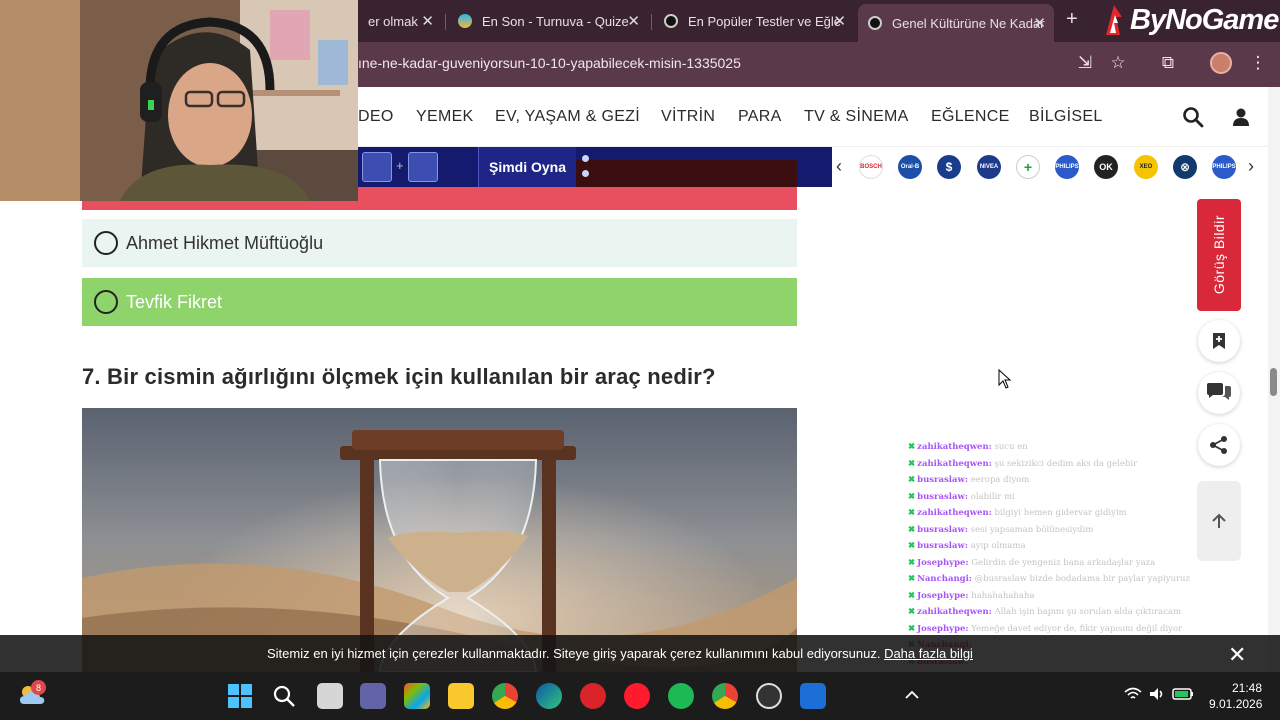  What do you see at coordinates (1066, 117) in the screenshot?
I see `nav-item-bilgisel: BİLGİSEL` at bounding box center [1066, 117].